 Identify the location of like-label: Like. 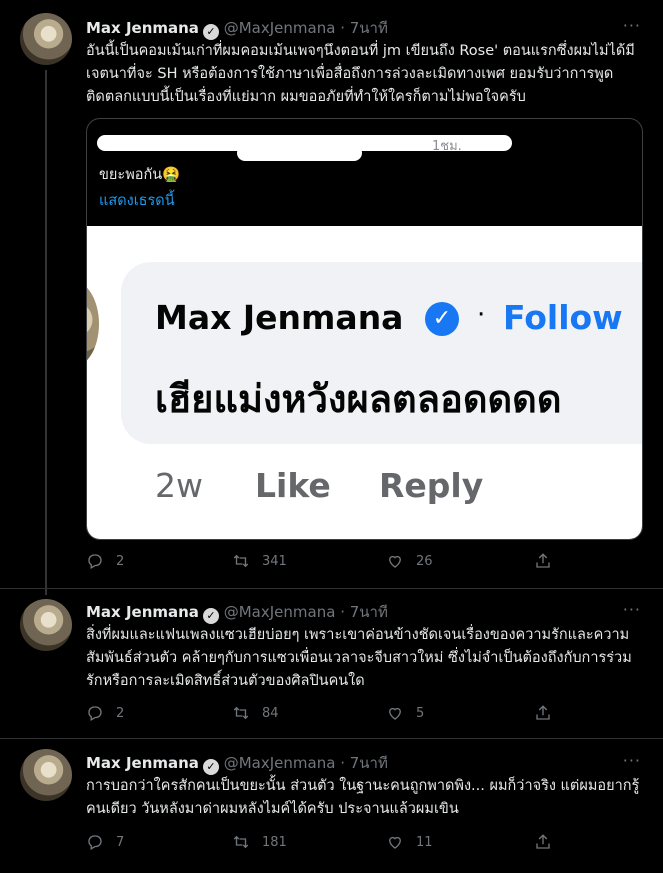
(293, 485).